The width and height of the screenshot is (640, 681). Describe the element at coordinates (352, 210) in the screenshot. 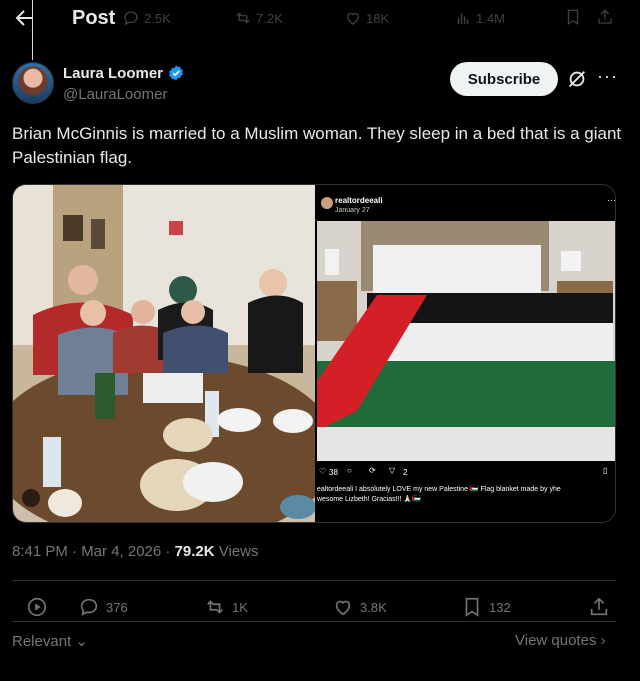

I see `instagram-date: January 27` at that location.